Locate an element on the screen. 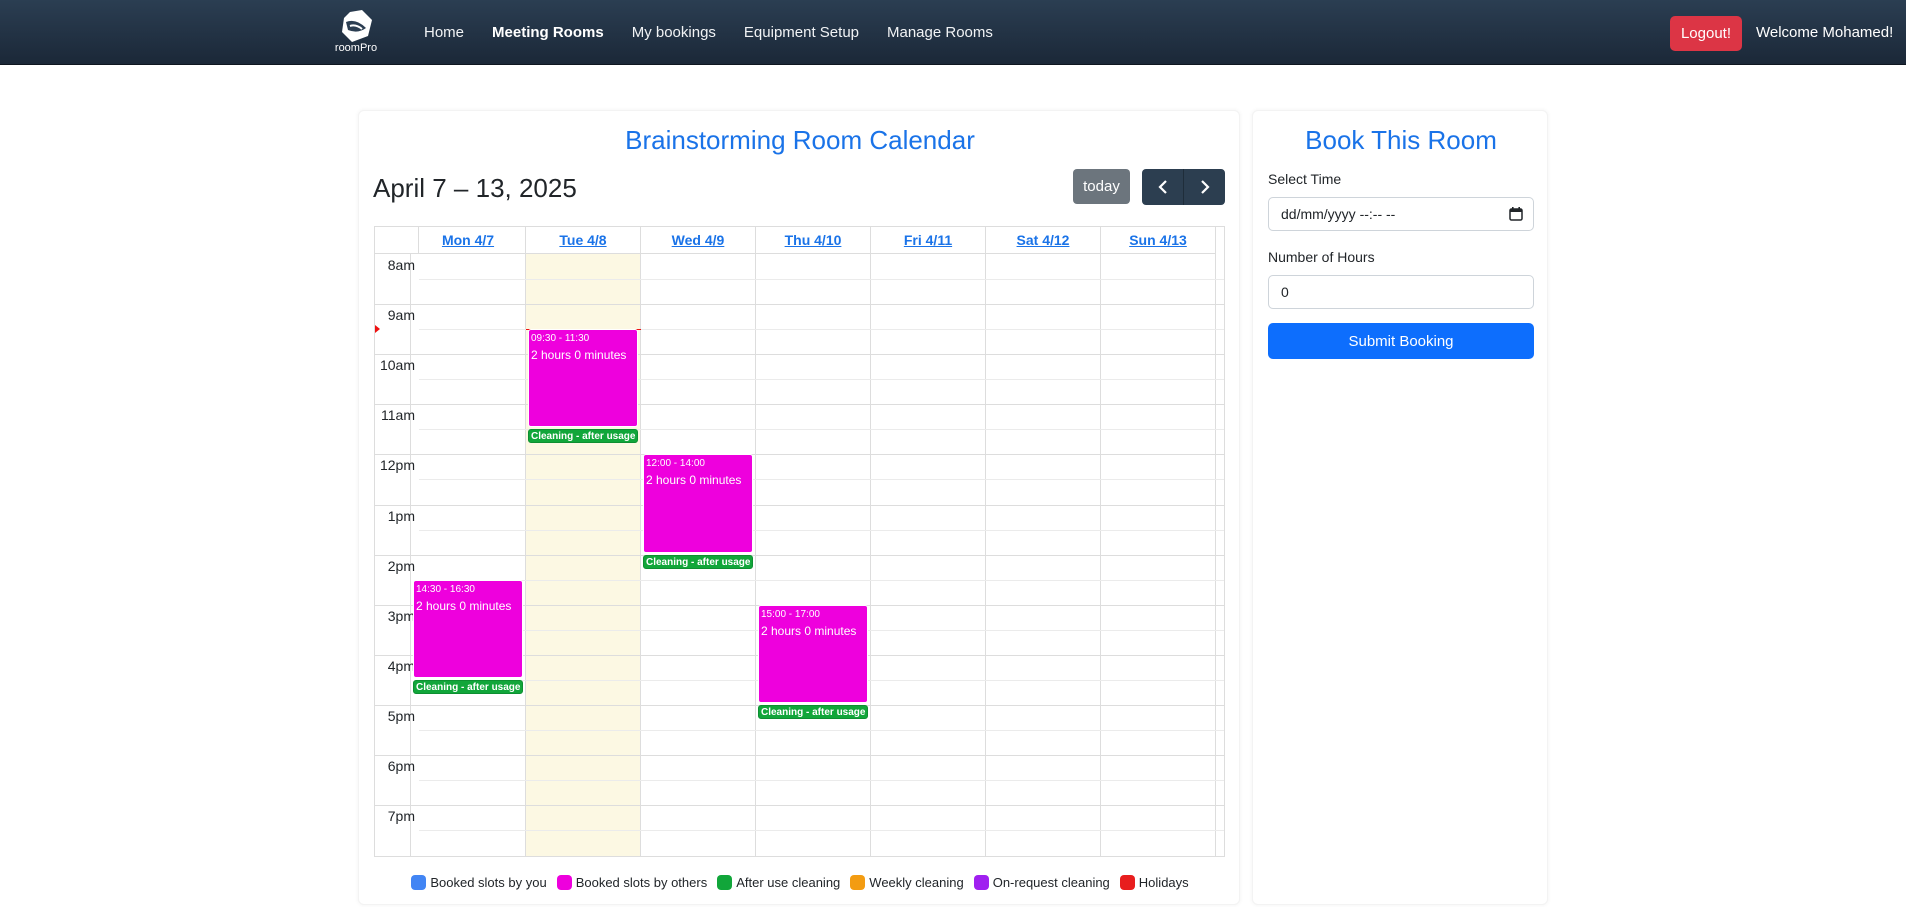  time-label: 6pm is located at coordinates (401, 766).